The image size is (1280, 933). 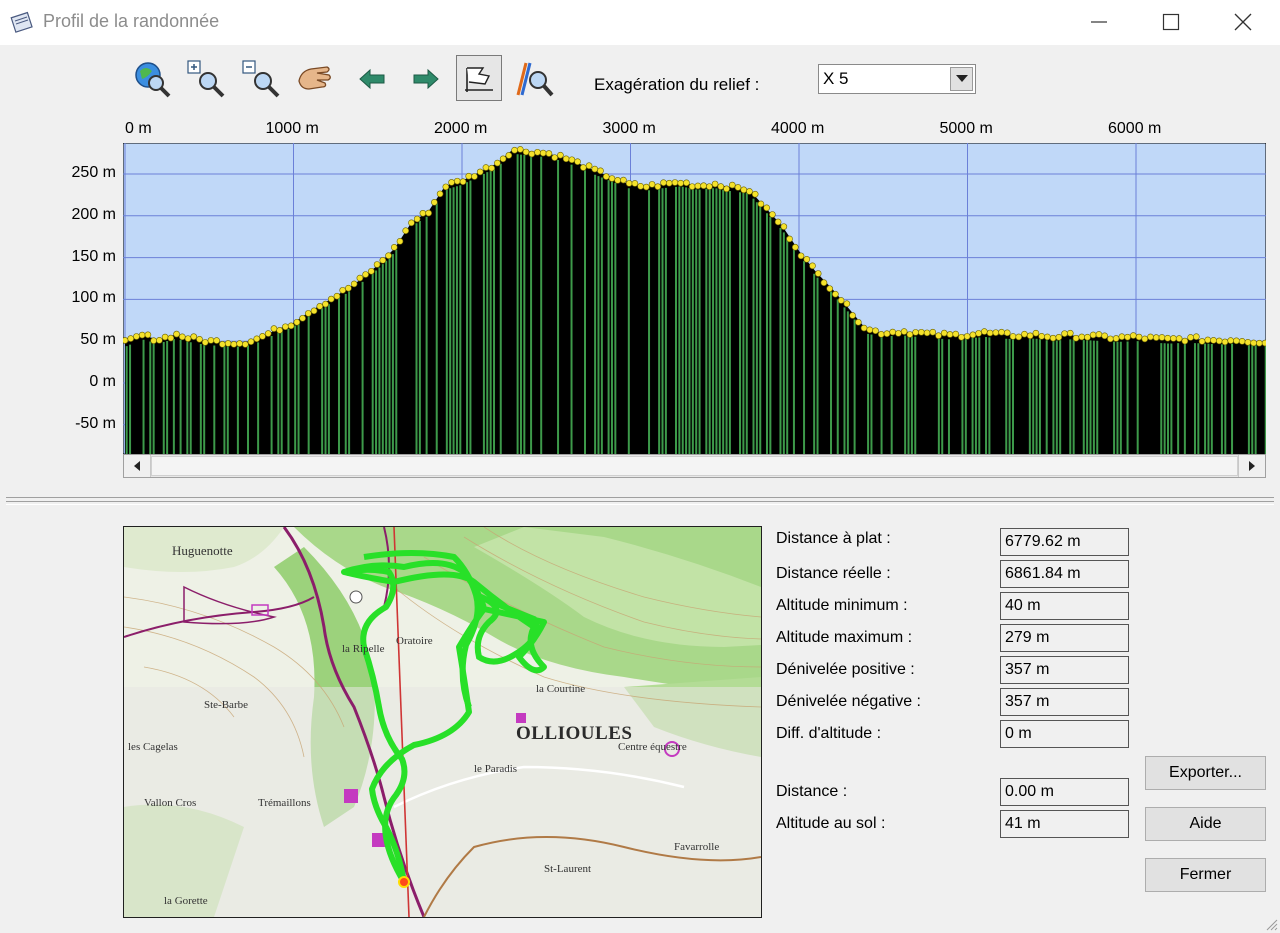 What do you see at coordinates (426, 79) in the screenshot?
I see `arrow-right-button` at bounding box center [426, 79].